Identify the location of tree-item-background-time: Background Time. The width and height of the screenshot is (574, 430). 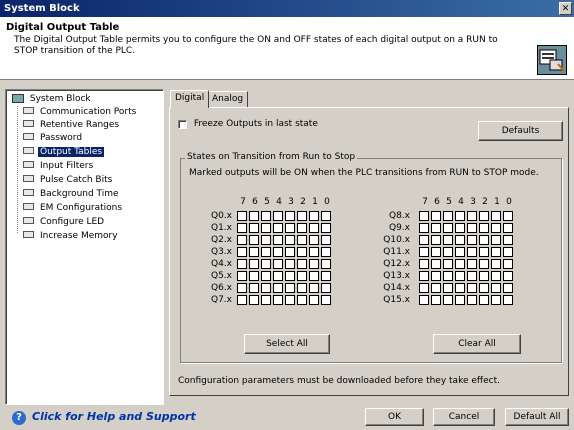
(72, 194).